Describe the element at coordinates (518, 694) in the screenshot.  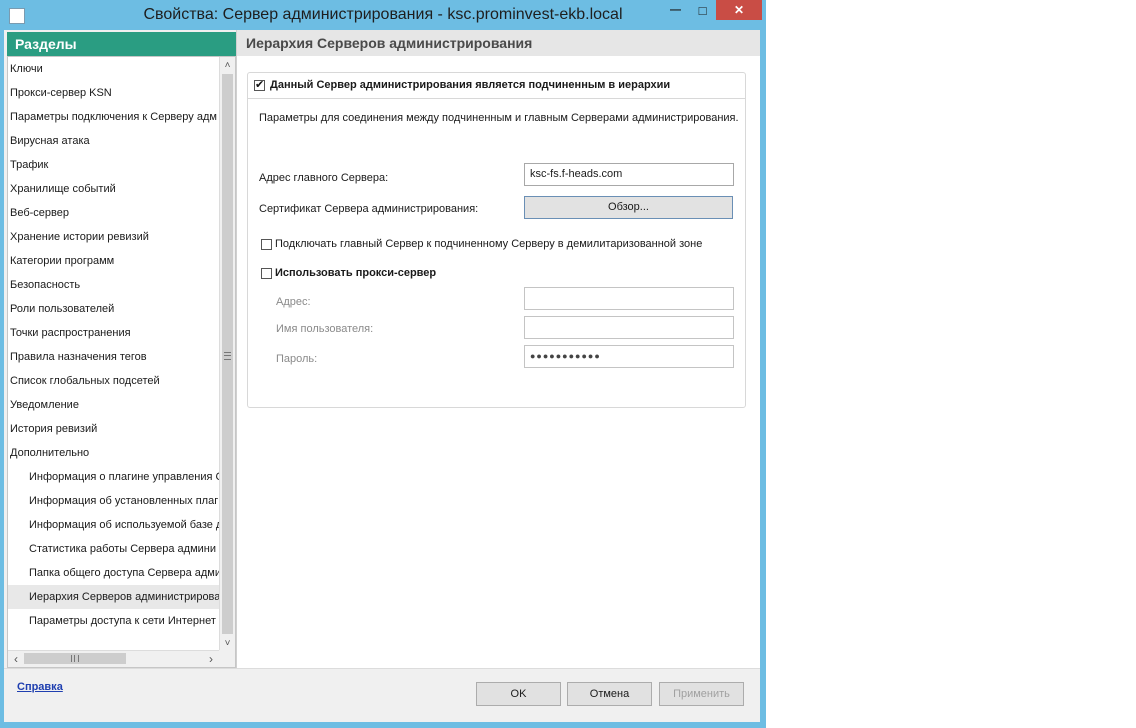
I see `ok-button: OK` at that location.